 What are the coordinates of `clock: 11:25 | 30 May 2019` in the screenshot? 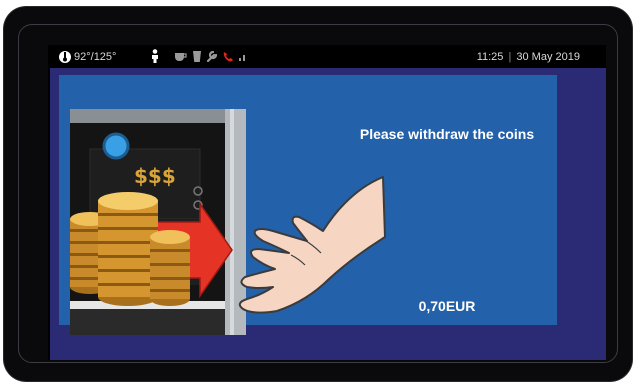 It's located at (528, 57).